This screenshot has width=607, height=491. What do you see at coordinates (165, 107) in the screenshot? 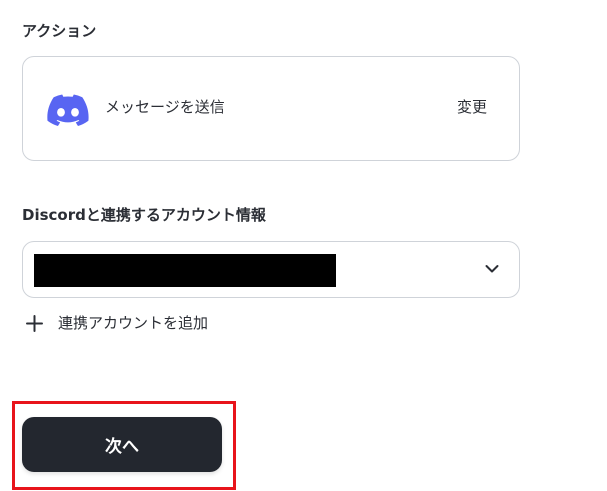
I see `action-title: メッセージを送信` at bounding box center [165, 107].